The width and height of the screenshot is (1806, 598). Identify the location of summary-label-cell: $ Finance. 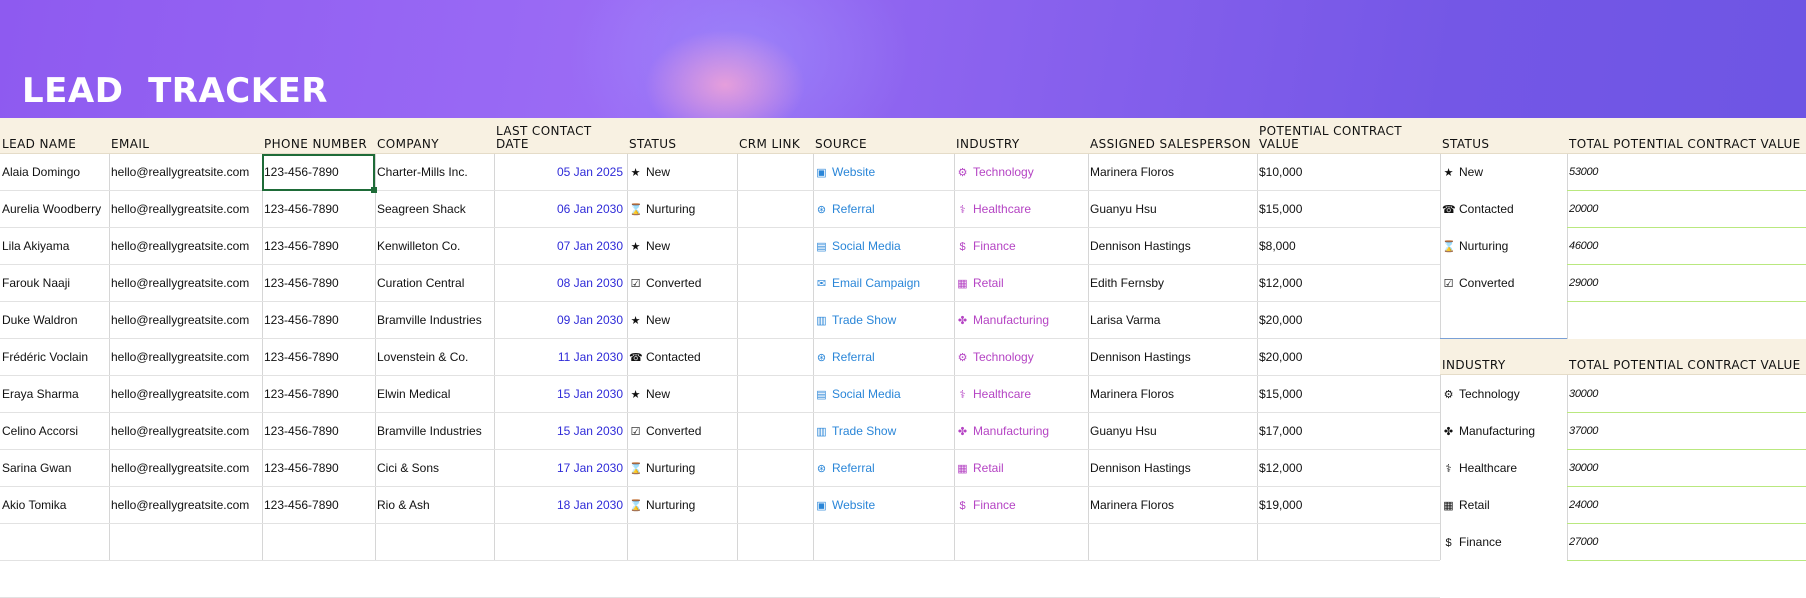
(1503, 542).